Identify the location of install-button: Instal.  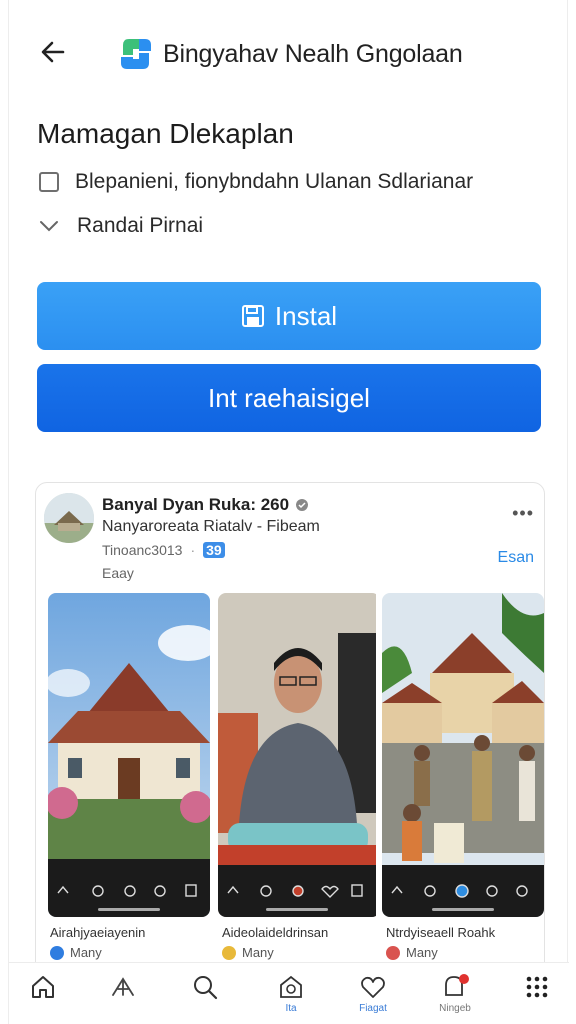
(289, 316).